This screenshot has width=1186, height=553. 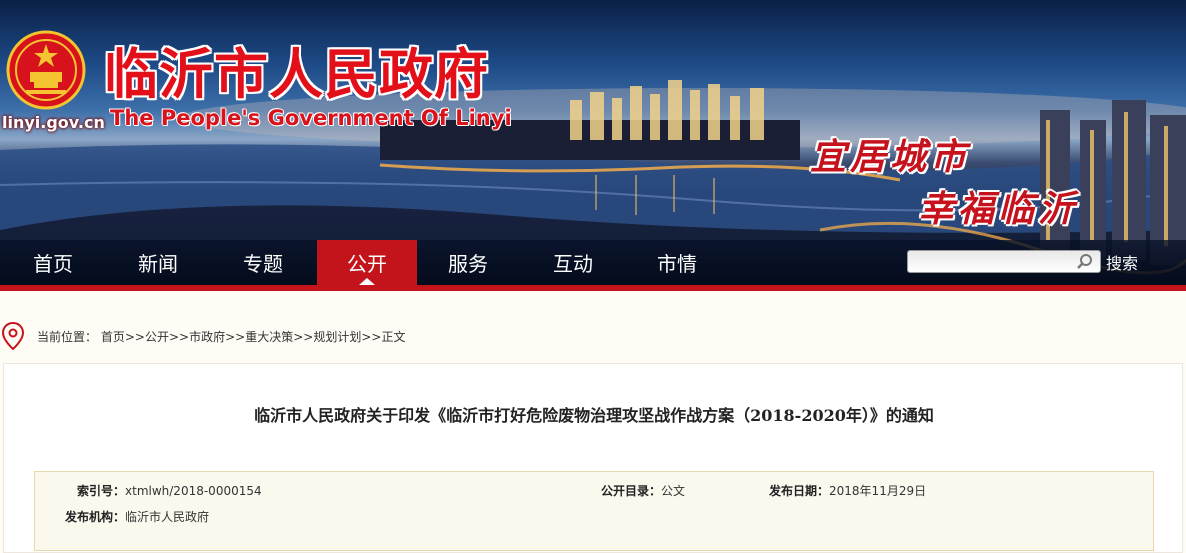 What do you see at coordinates (631, 491) in the screenshot?
I see `meta-catalog-label: 公开目录：` at bounding box center [631, 491].